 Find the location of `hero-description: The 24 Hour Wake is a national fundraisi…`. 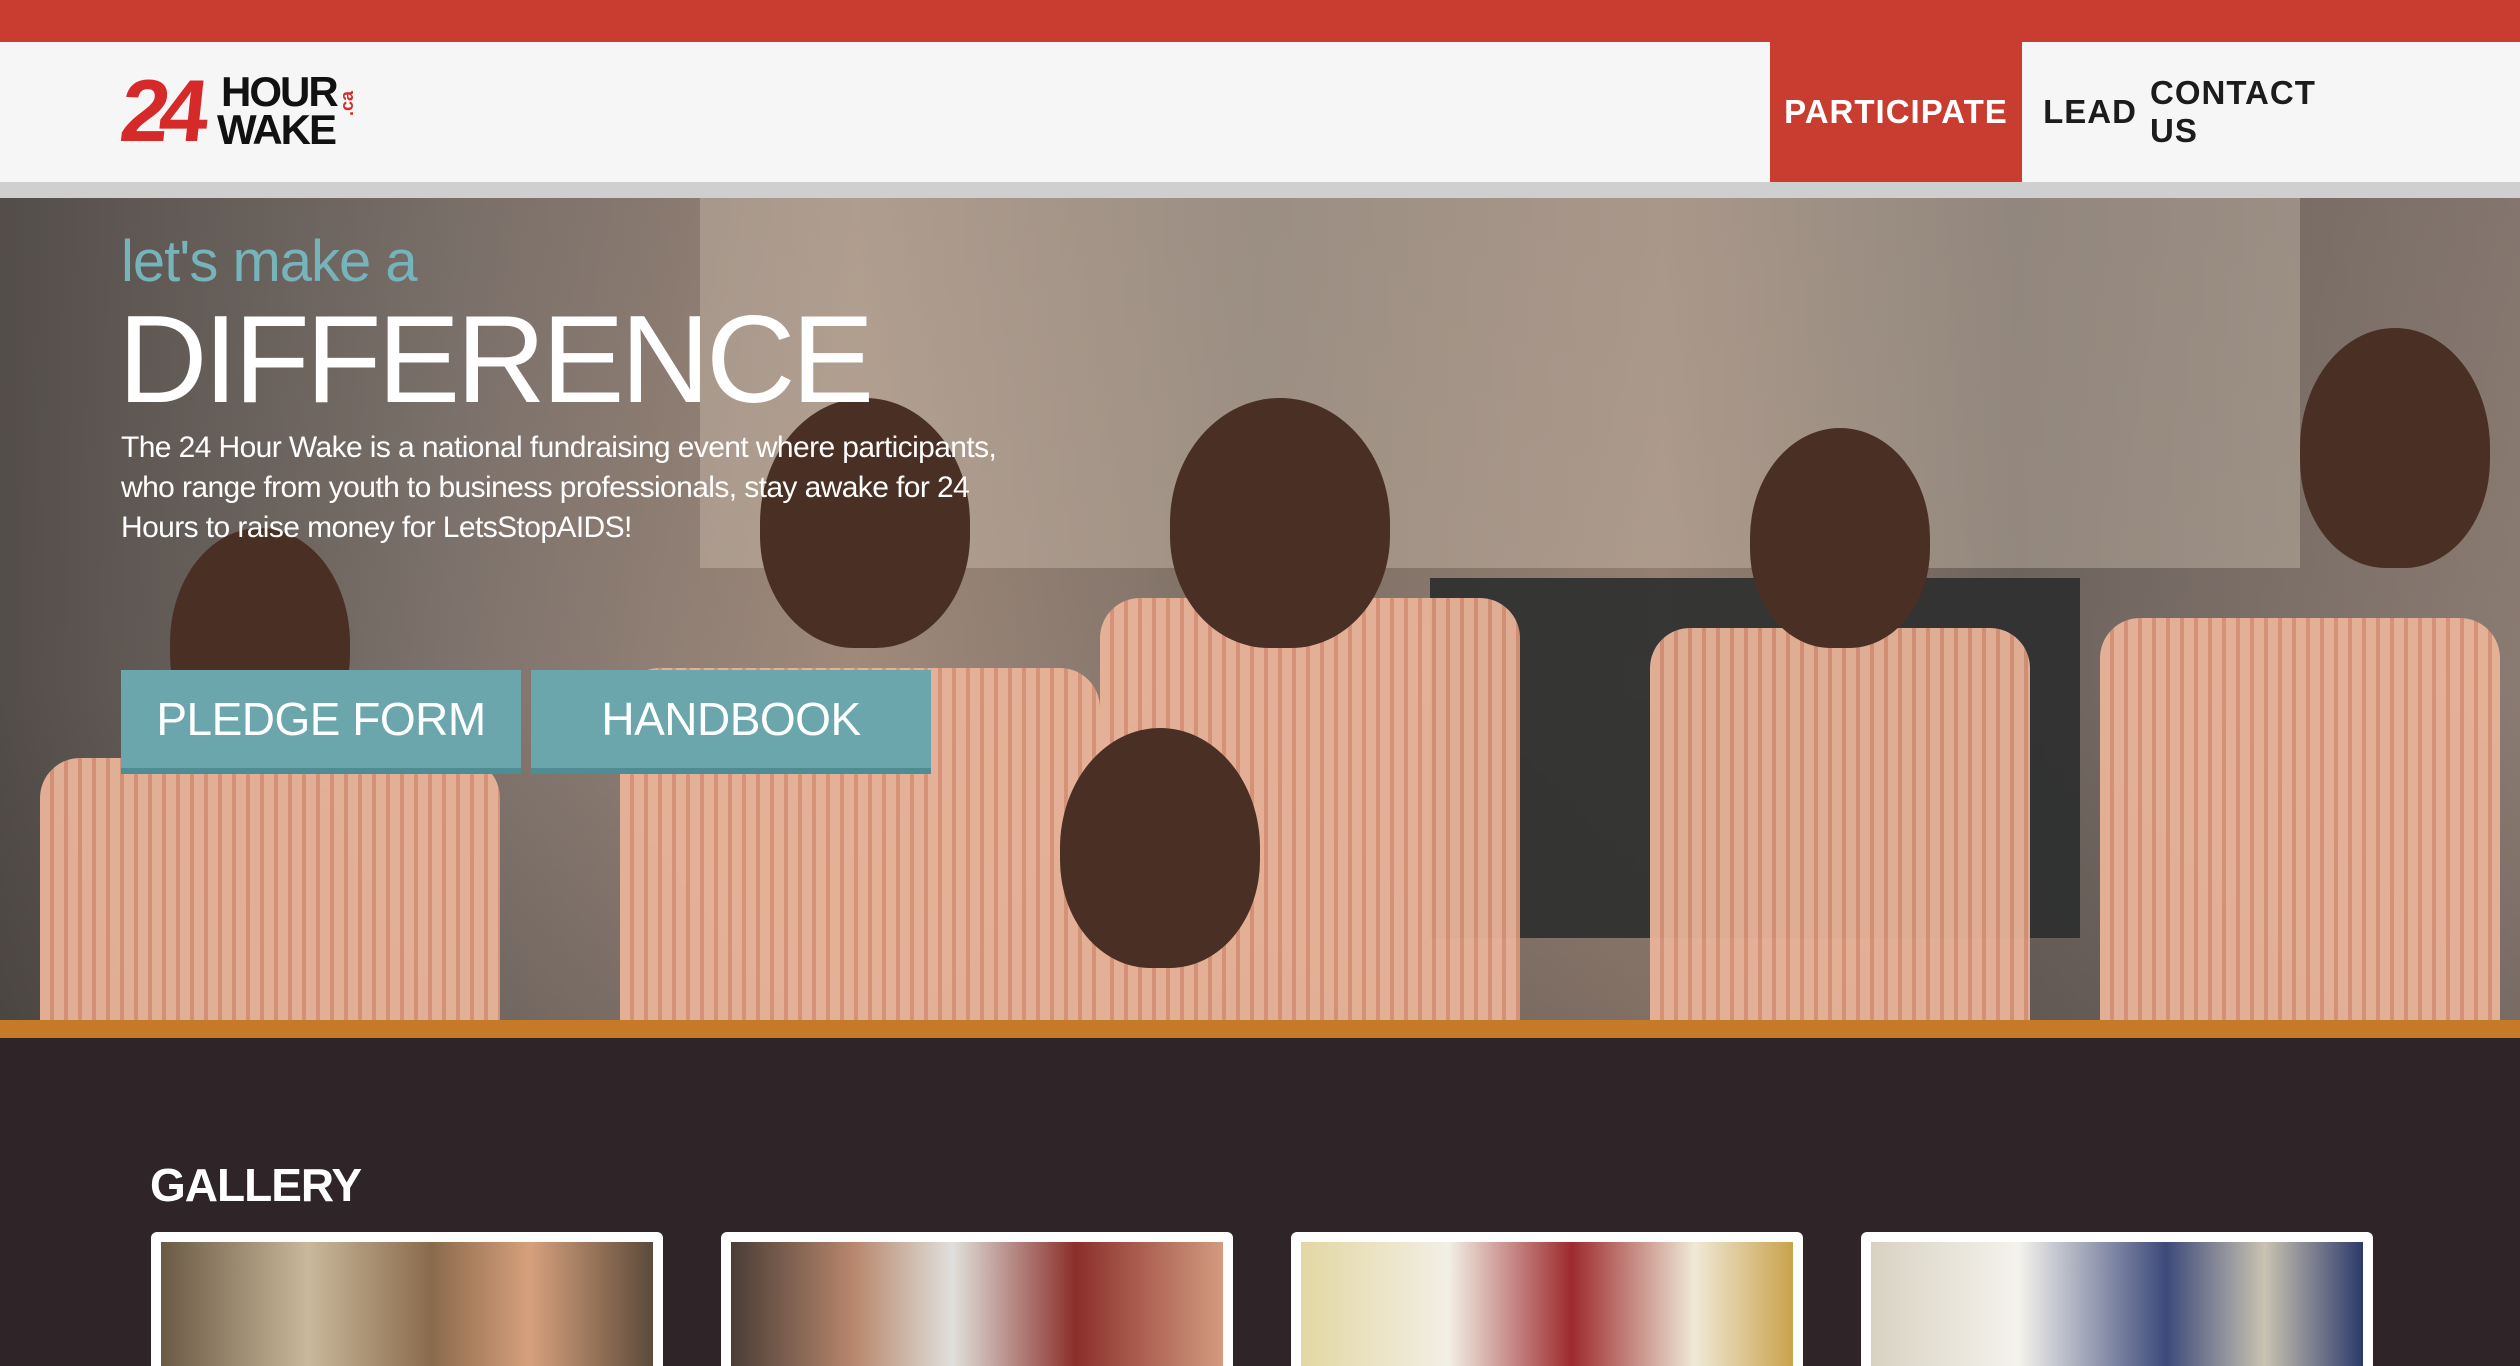

hero-description: The 24 Hour Wake is a national fundraisi… is located at coordinates (559, 487).